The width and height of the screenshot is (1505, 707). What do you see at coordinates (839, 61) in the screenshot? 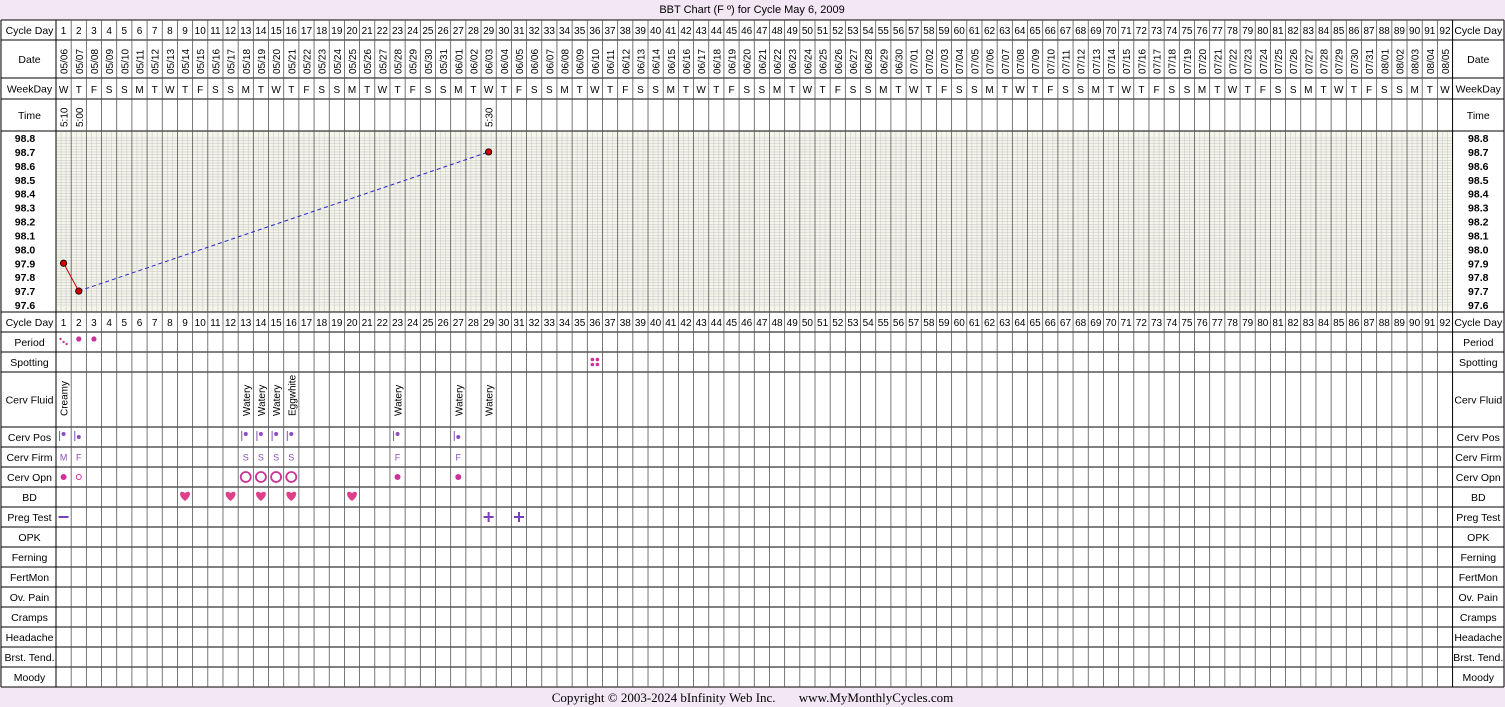
I see `date-label: 06/26` at bounding box center [839, 61].